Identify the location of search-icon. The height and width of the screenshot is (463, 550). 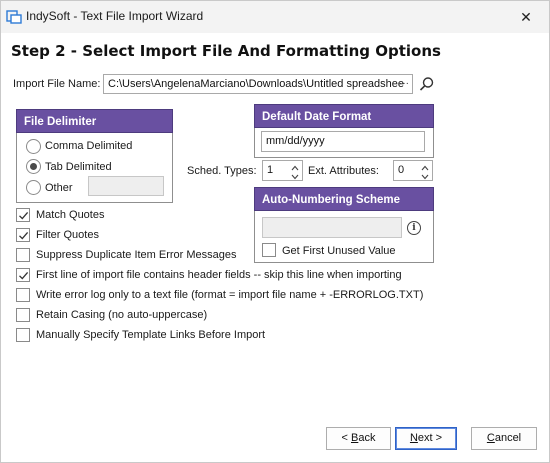
(426, 84).